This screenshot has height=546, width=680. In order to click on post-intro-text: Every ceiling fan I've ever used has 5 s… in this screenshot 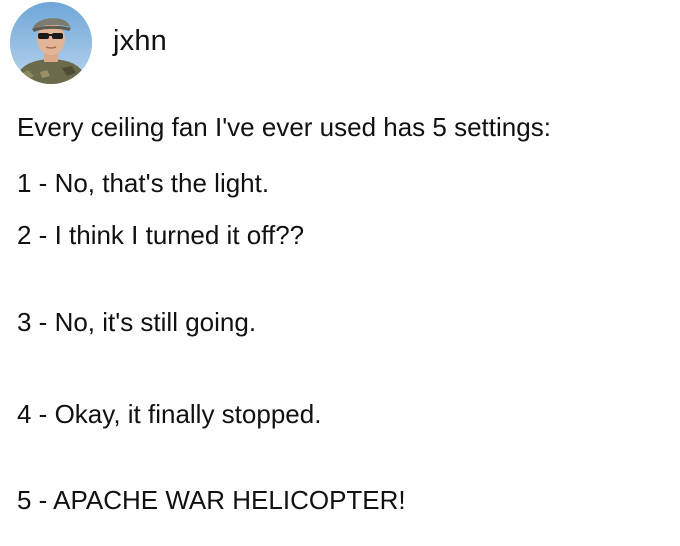, I will do `click(284, 127)`.